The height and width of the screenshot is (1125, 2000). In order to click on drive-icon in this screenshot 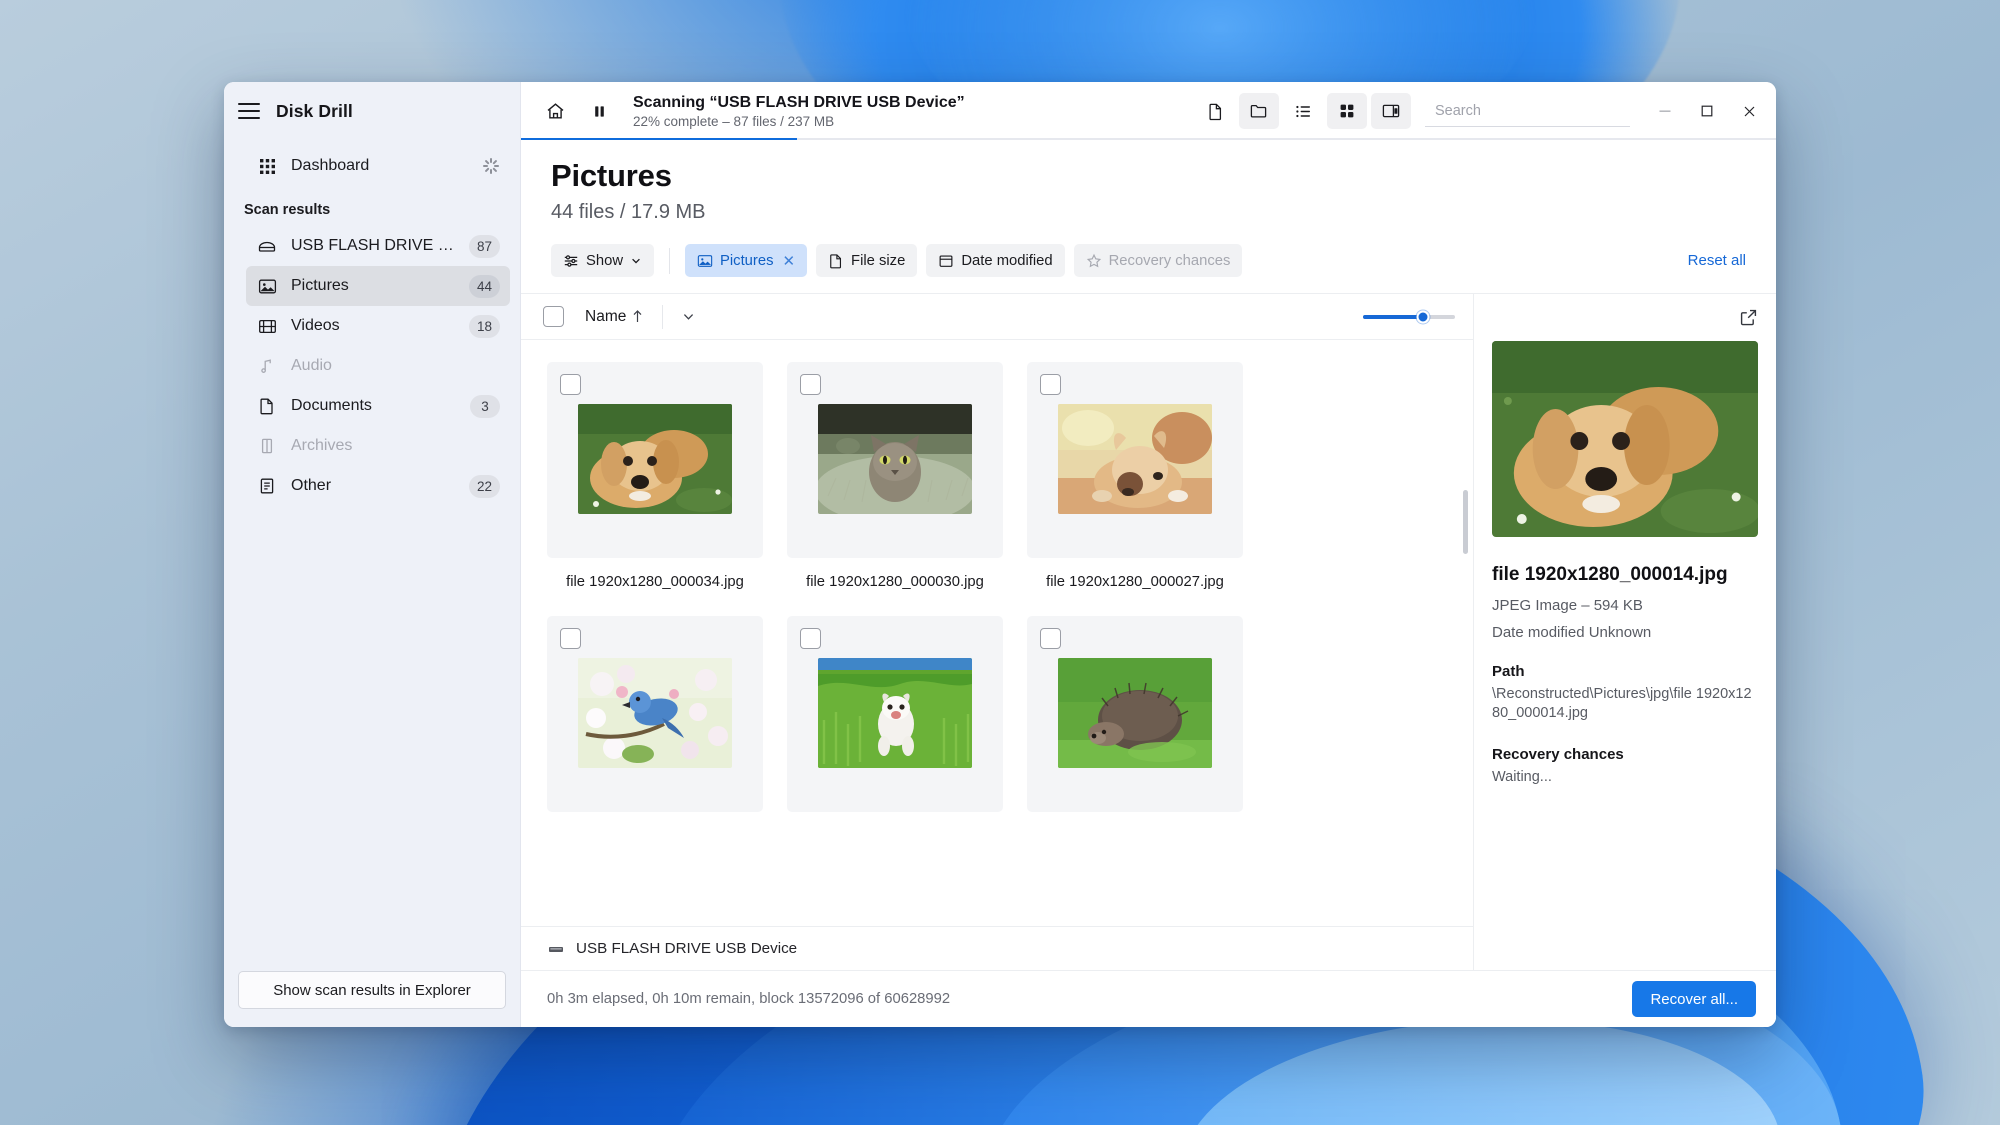, I will do `click(267, 246)`.